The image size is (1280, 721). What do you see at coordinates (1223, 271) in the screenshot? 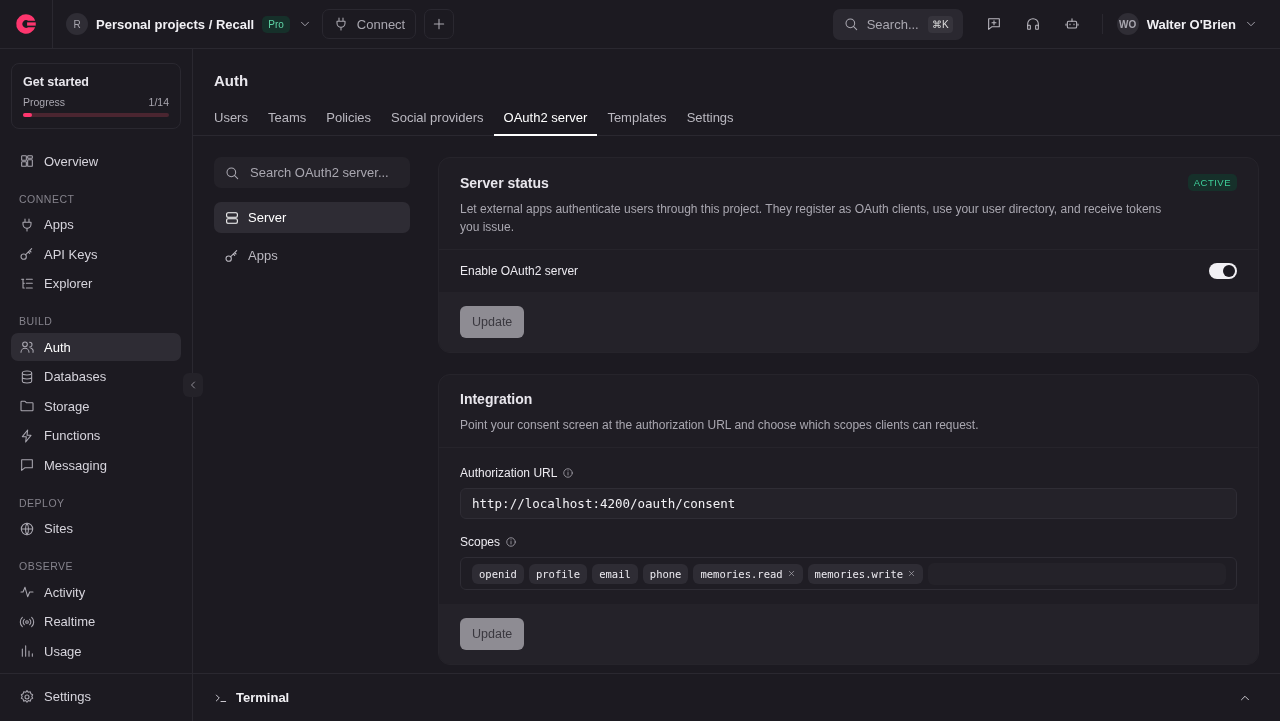
I see `toggle-switch` at bounding box center [1223, 271].